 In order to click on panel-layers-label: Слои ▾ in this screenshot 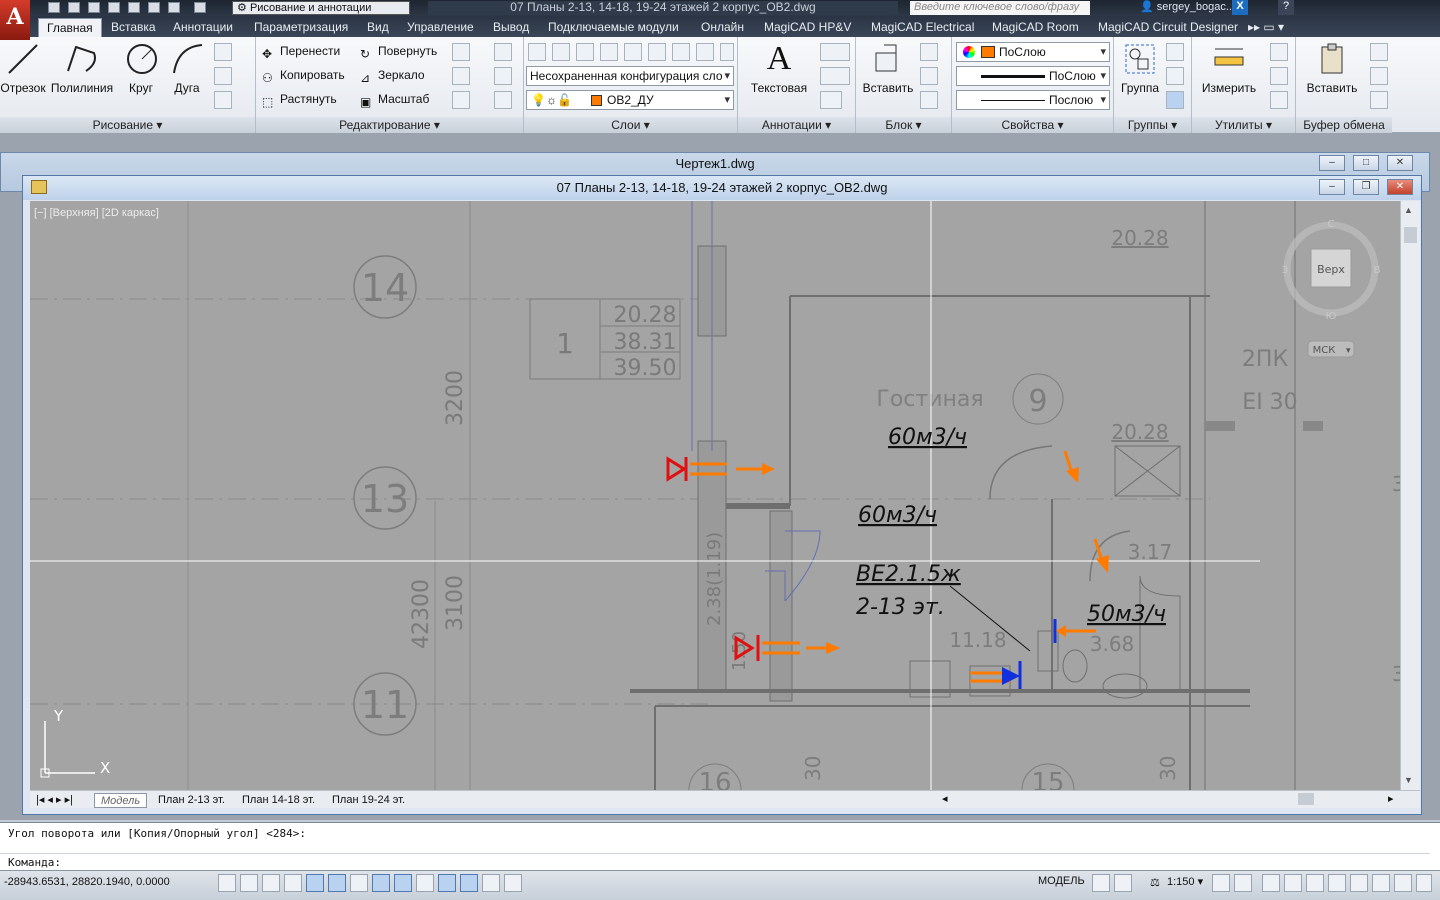, I will do `click(630, 125)`.